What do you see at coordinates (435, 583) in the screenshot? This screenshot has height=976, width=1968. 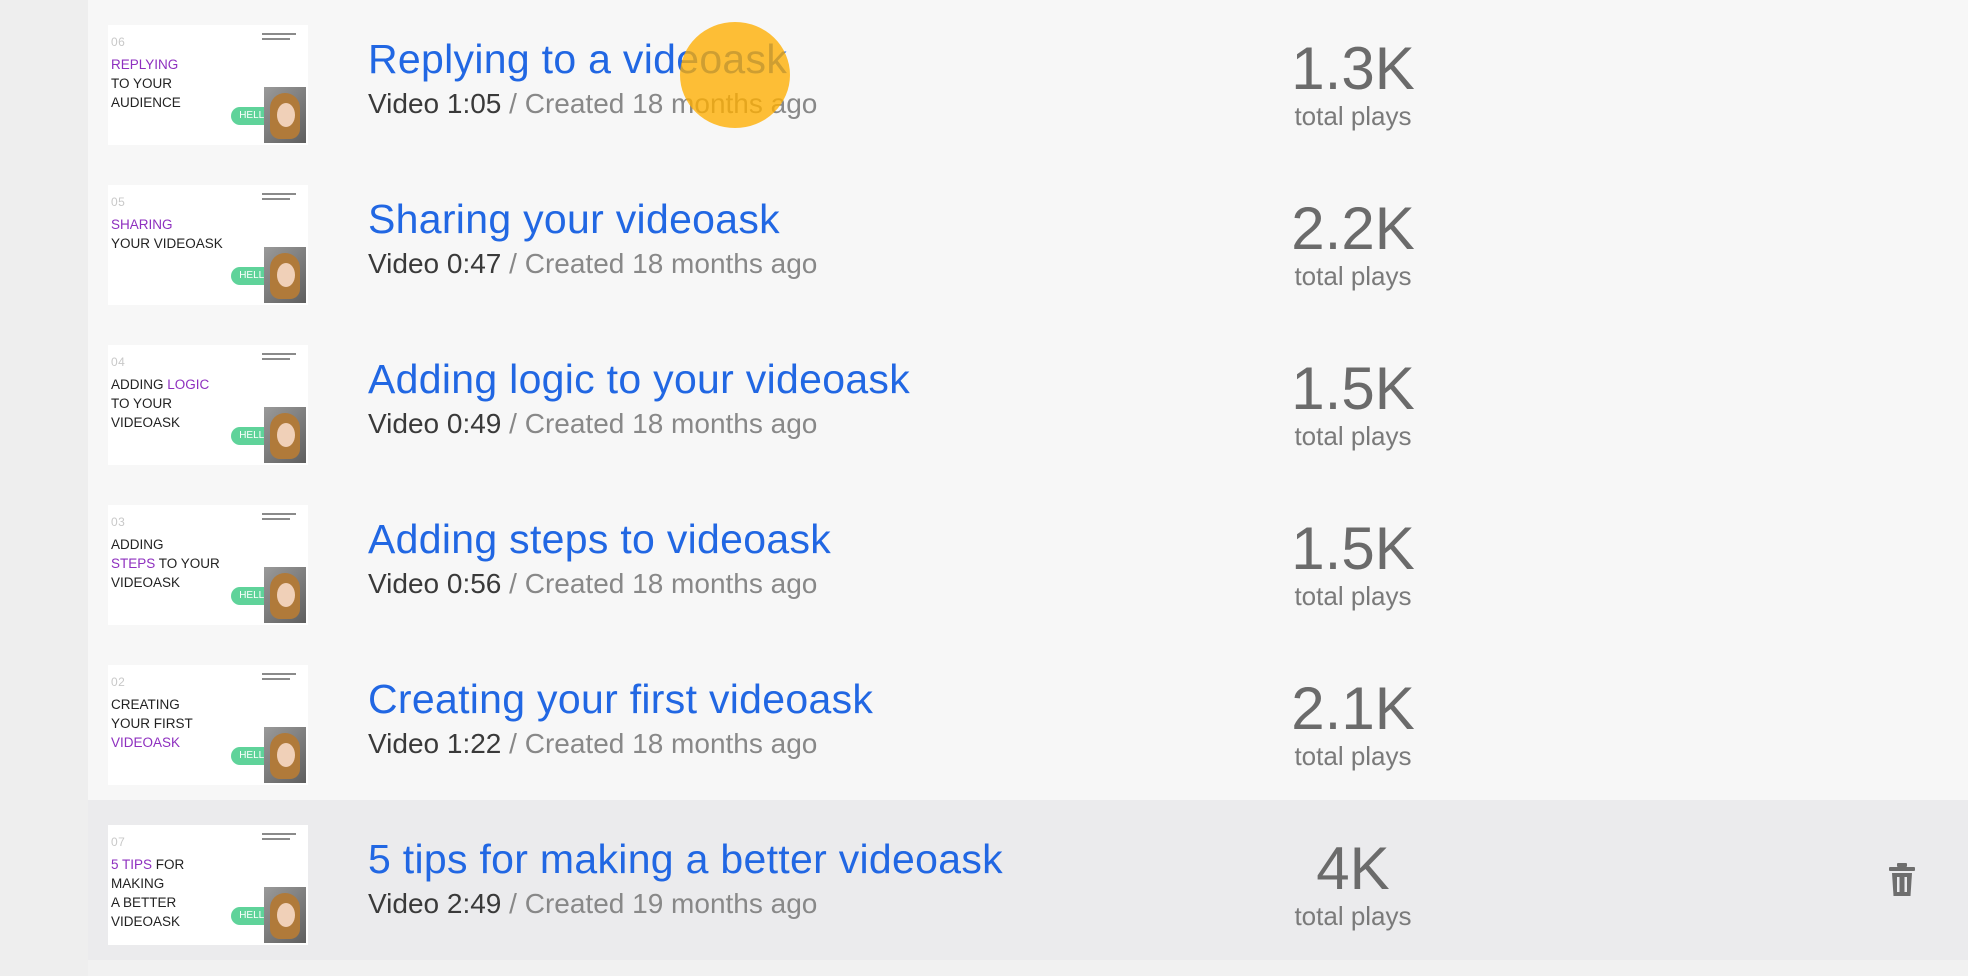 I see `video-duration: Video 0:56` at bounding box center [435, 583].